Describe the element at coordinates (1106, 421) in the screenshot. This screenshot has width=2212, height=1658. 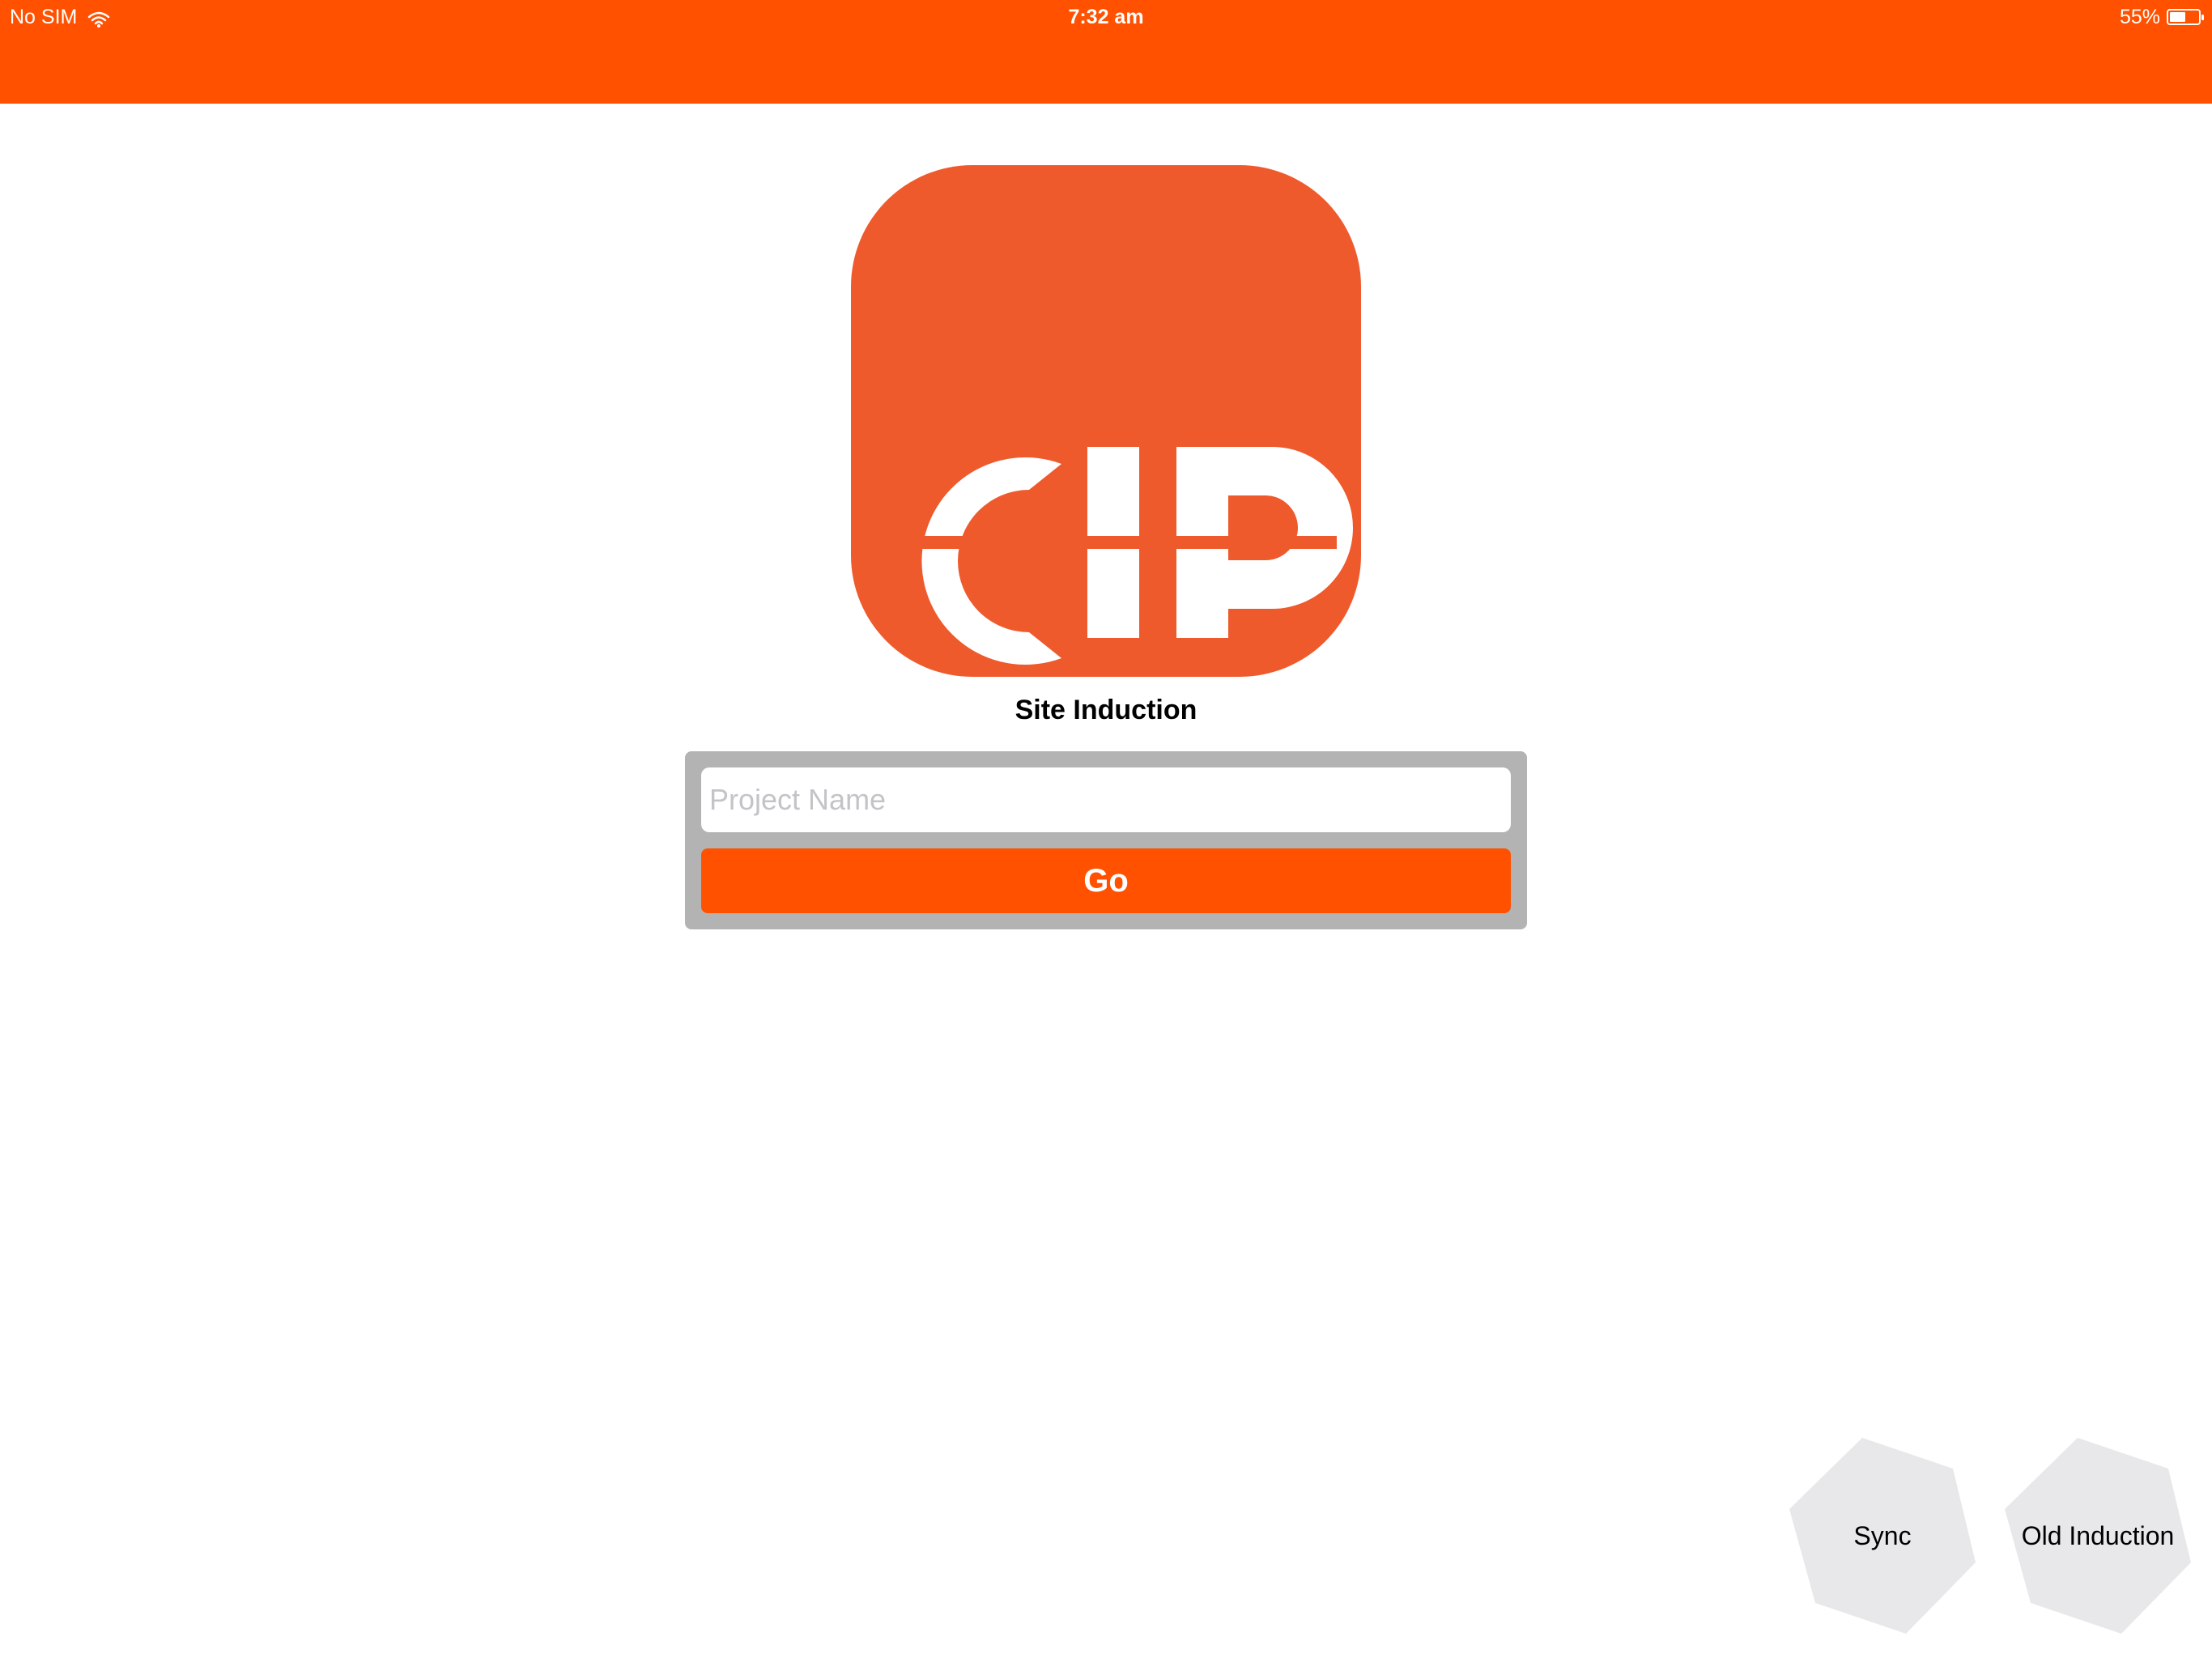
I see `cip-logo` at that location.